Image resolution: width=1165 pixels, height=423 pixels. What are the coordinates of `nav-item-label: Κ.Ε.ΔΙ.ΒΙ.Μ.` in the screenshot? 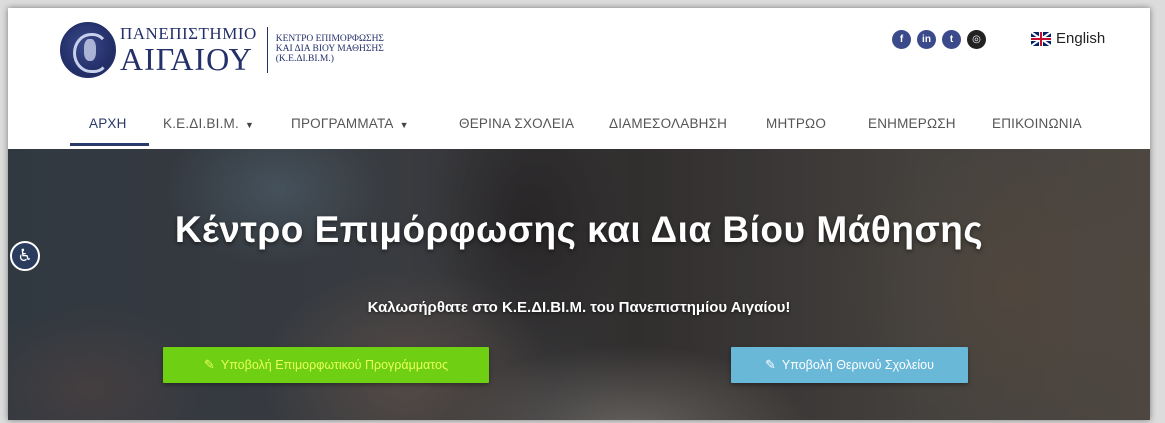 It's located at (201, 123).